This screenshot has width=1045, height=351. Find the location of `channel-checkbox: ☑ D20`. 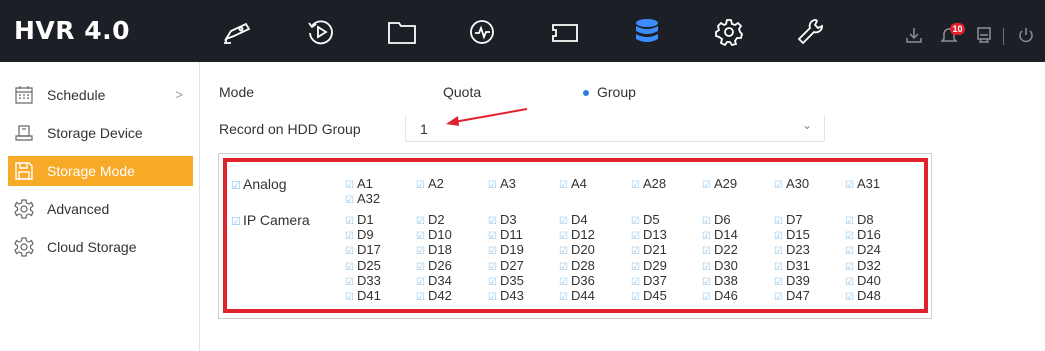

channel-checkbox: ☑ D20 is located at coordinates (577, 250).